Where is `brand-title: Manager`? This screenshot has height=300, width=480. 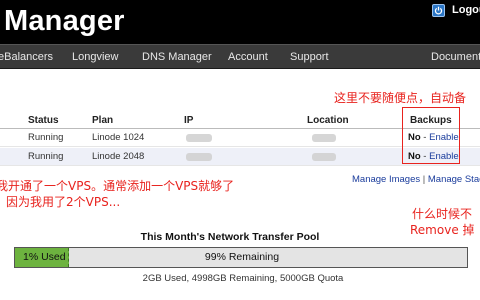 brand-title: Manager is located at coordinates (64, 21).